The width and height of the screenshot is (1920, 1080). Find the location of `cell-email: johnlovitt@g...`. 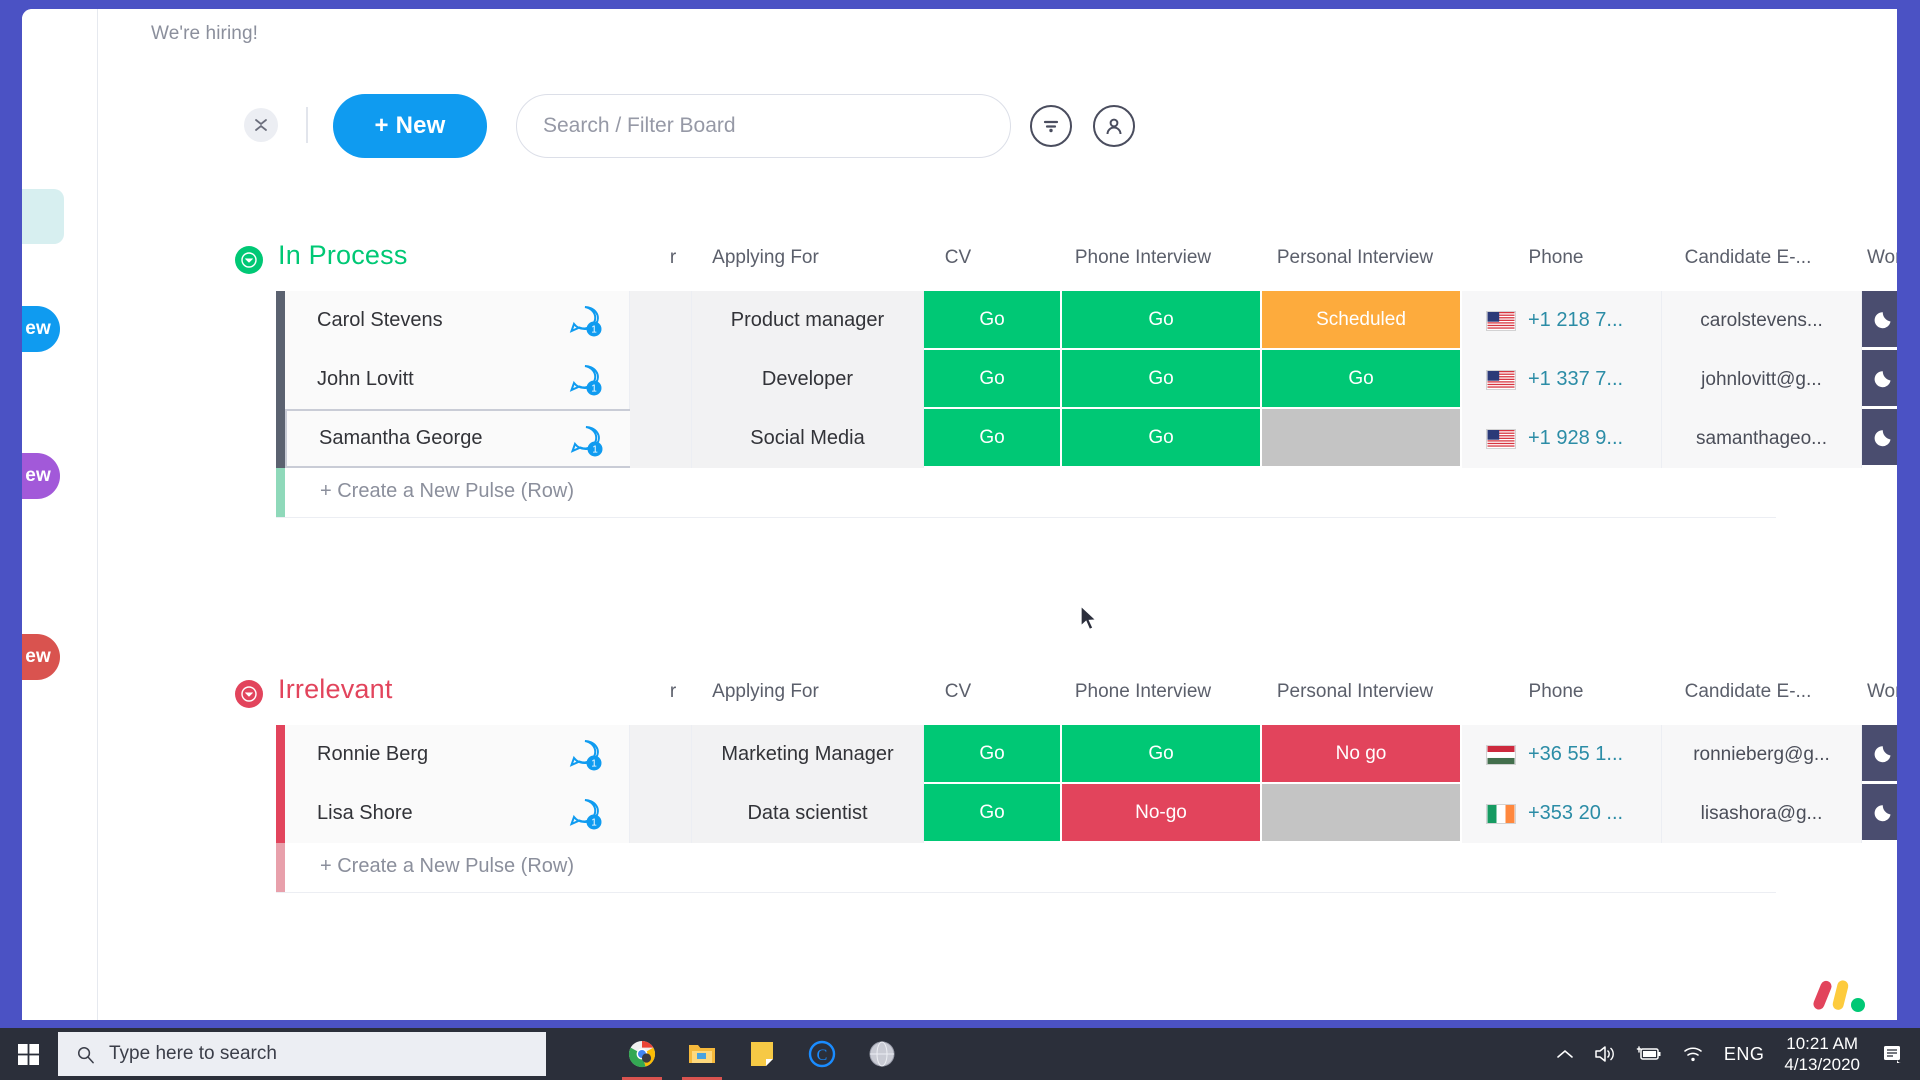

cell-email: johnlovitt@g... is located at coordinates (1762, 379).